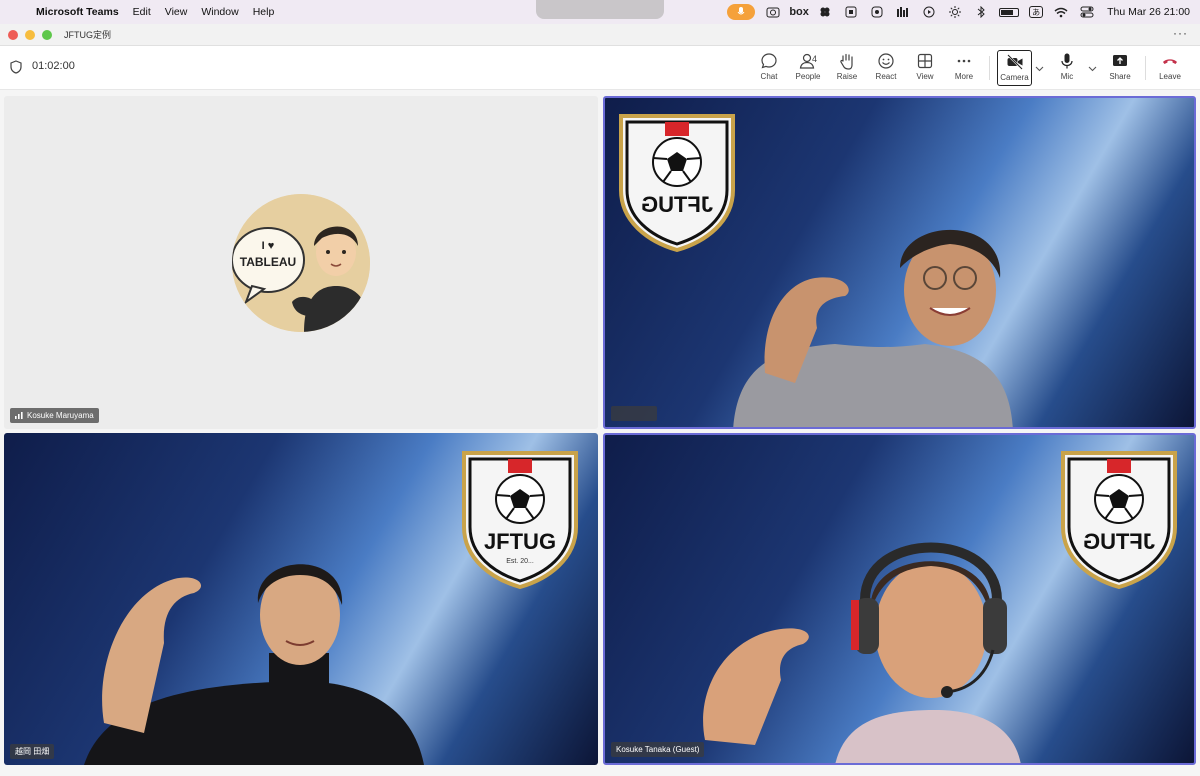  I want to click on participant-name-chip: Kosuke Maruyama, so click(54, 415).